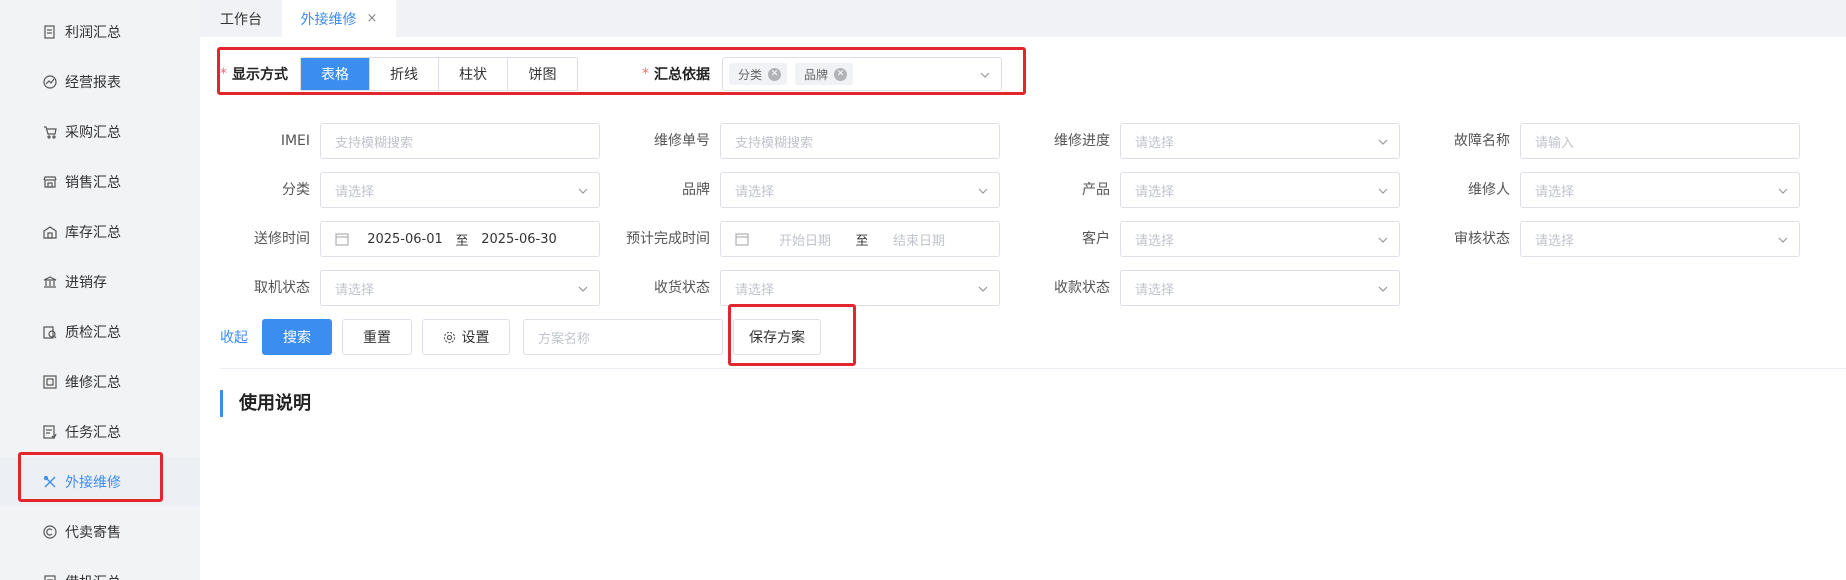 This screenshot has height=580, width=1846. I want to click on sidebar-item-label: 利润汇总, so click(93, 33).